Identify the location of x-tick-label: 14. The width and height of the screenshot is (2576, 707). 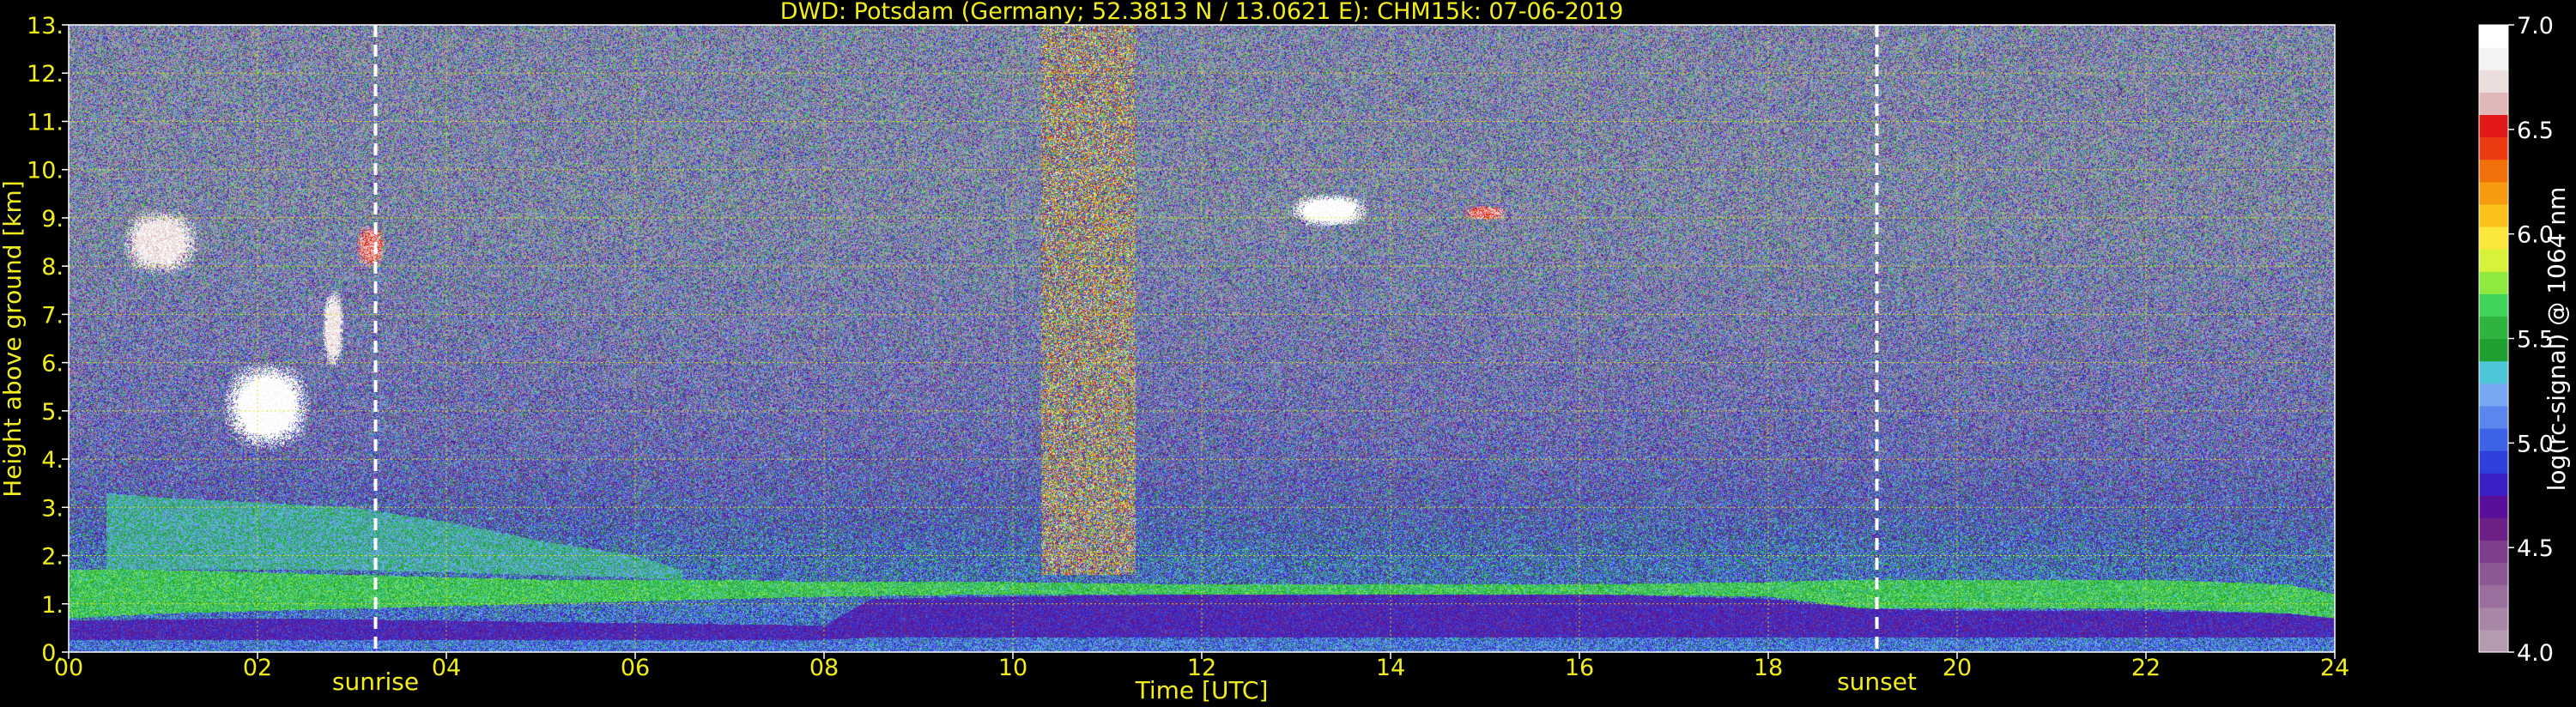
(1390, 668).